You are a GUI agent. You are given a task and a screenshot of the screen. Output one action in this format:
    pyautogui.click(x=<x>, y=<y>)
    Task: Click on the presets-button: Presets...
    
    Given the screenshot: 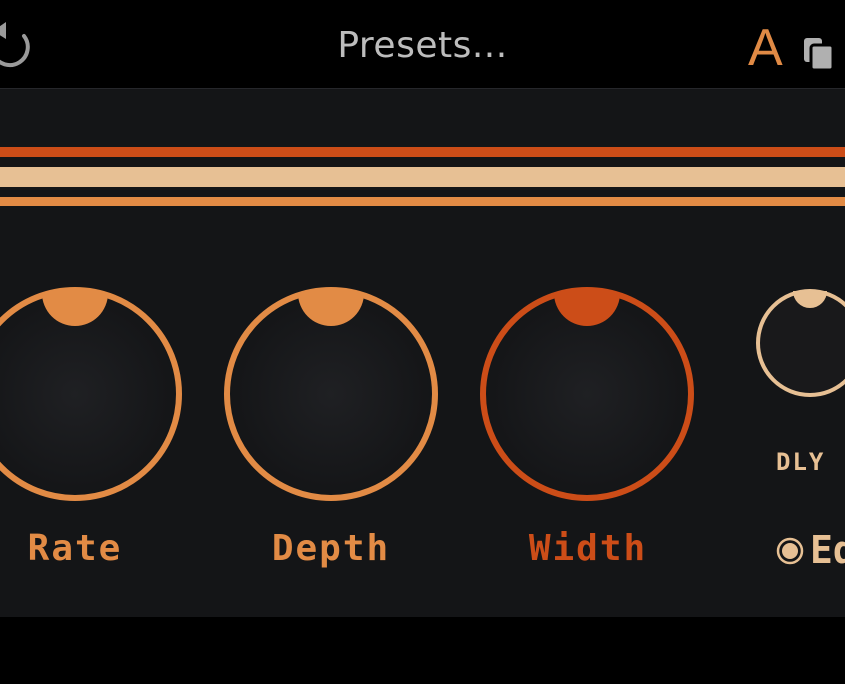 What is the action you would take?
    pyautogui.click(x=422, y=46)
    